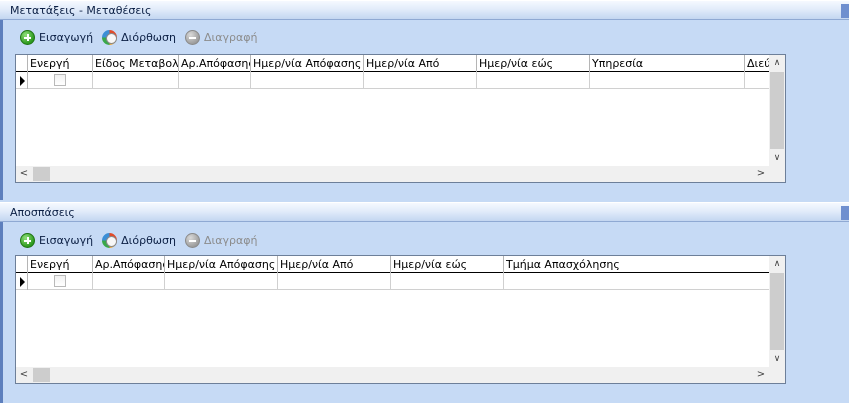 This screenshot has height=403, width=849. I want to click on section-title: Αποσπάσεις, so click(42, 212).